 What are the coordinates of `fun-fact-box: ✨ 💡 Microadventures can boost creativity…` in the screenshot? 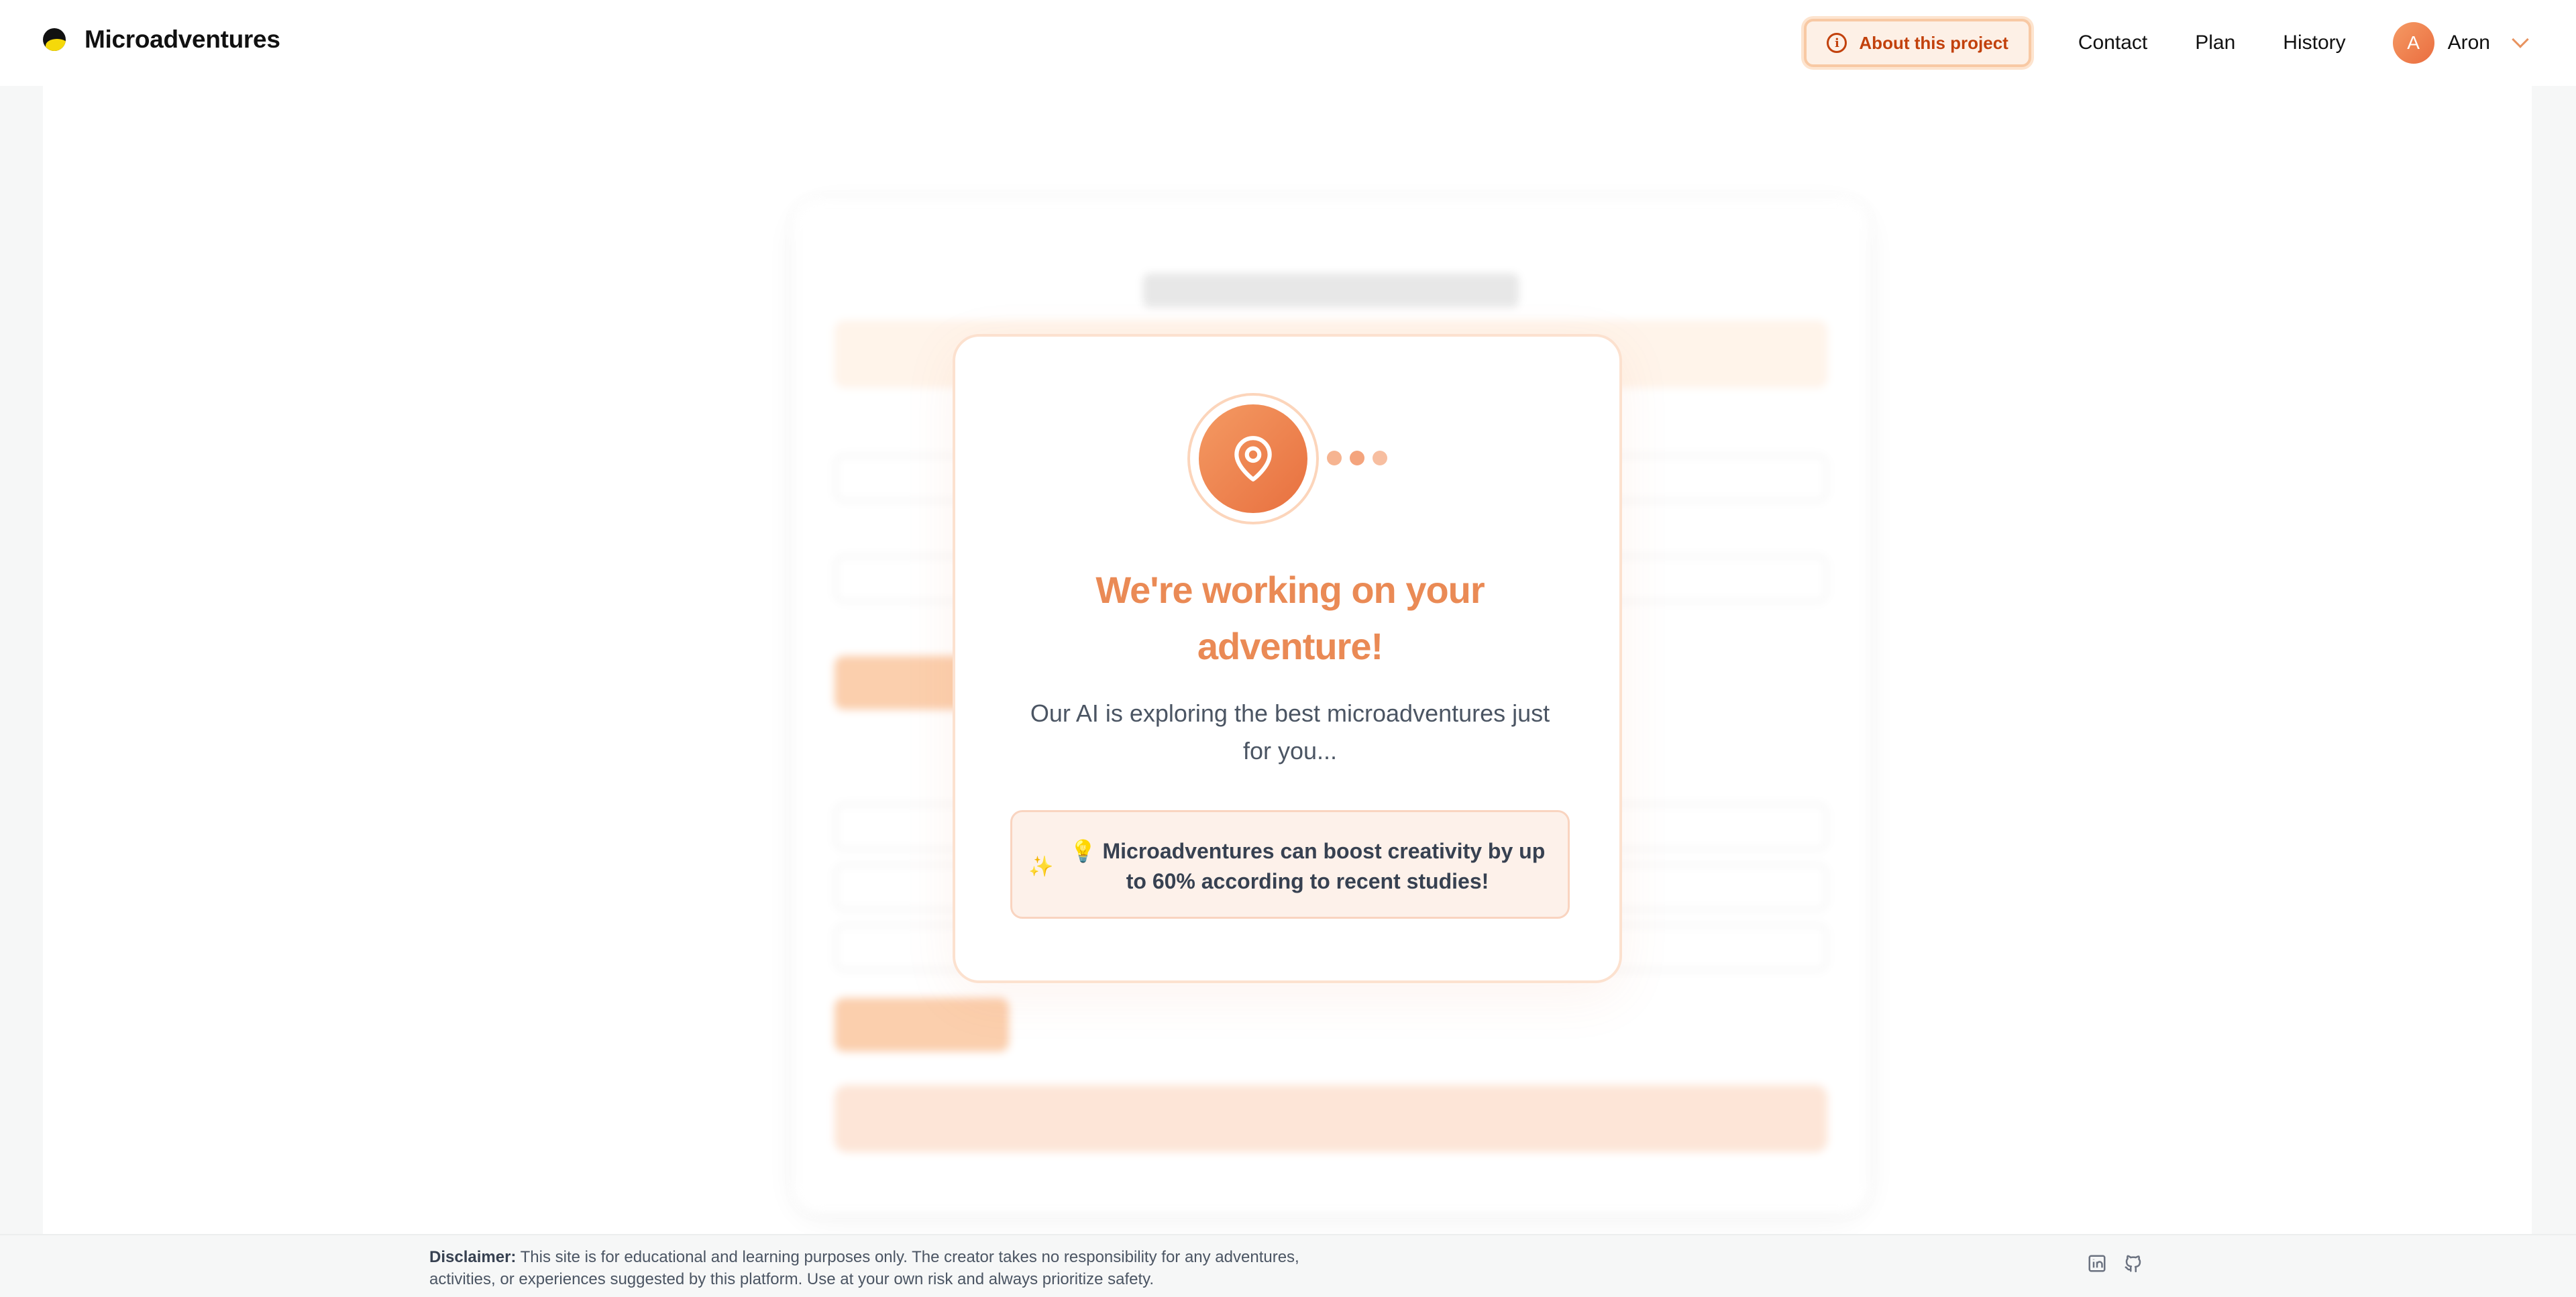 It's located at (1290, 864).